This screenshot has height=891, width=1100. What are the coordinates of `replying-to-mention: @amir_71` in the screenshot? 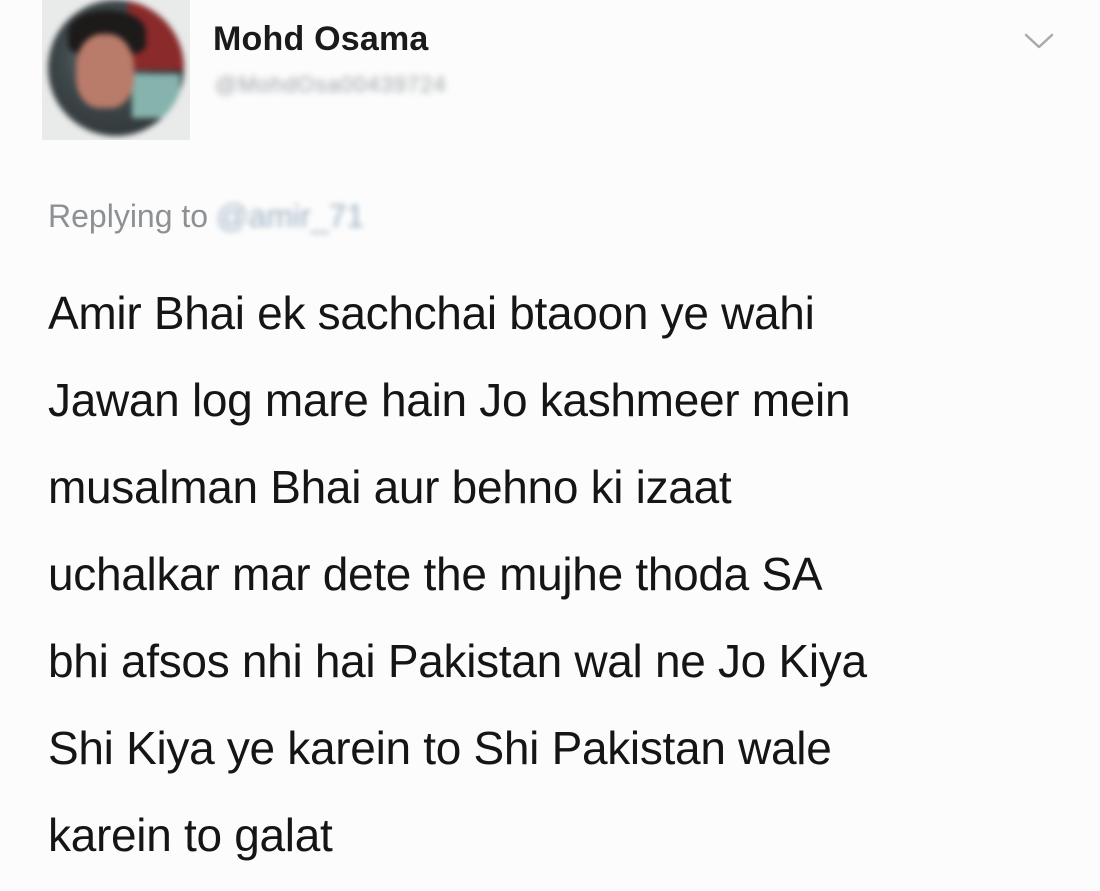 It's located at (290, 216).